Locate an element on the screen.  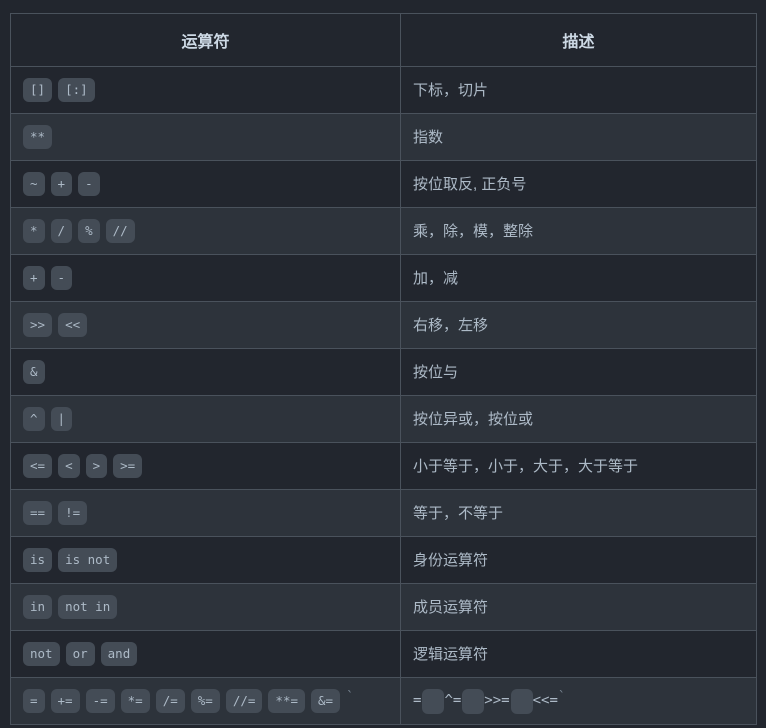
operator-cell: is is not is located at coordinates (205, 560).